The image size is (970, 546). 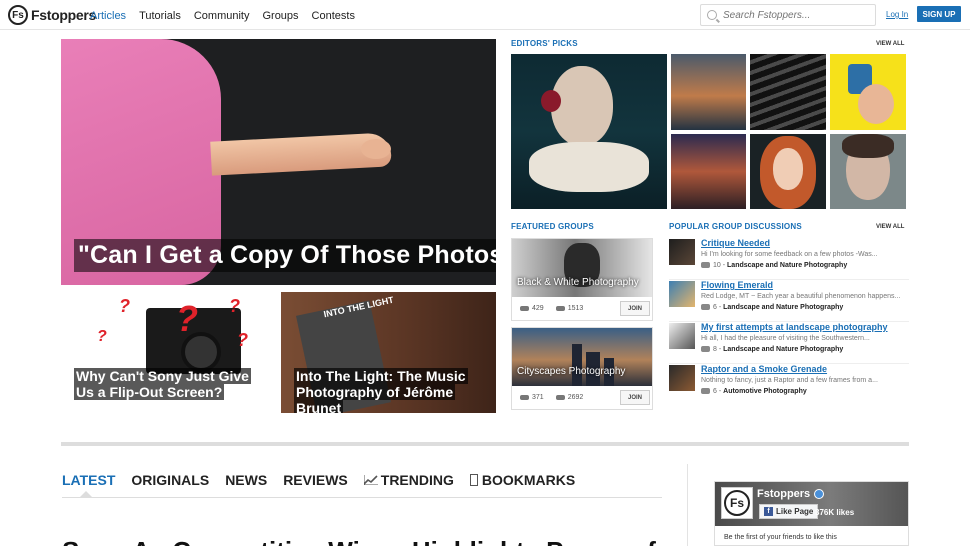 What do you see at coordinates (551, 308) in the screenshot?
I see `group-stats: 429 1513` at bounding box center [551, 308].